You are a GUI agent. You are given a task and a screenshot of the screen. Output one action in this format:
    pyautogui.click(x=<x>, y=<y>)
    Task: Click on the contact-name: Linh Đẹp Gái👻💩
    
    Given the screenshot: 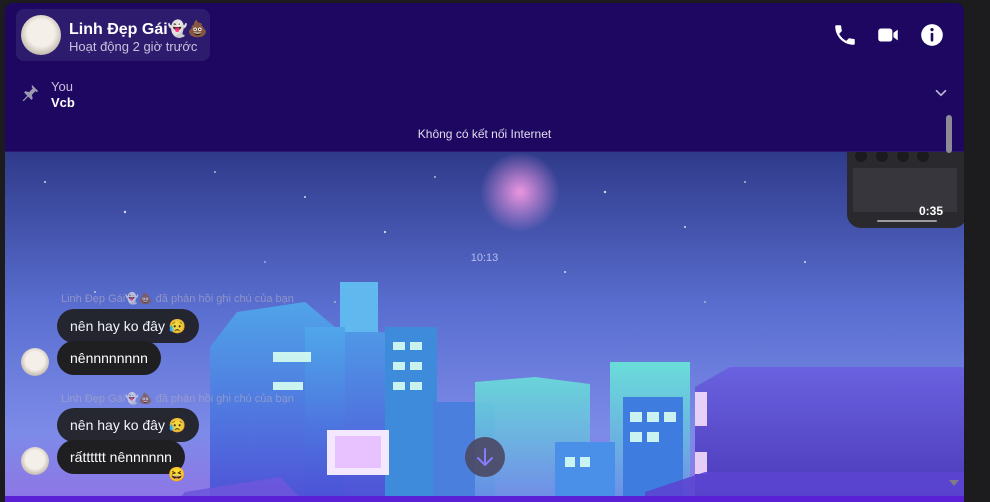 What is the action you would take?
    pyautogui.click(x=138, y=29)
    